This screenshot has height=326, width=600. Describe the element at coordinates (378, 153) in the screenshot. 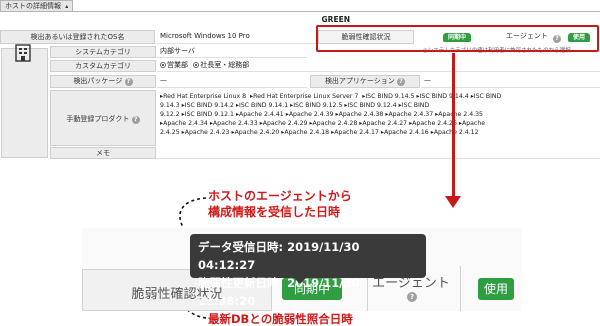

I see `memo-field` at that location.